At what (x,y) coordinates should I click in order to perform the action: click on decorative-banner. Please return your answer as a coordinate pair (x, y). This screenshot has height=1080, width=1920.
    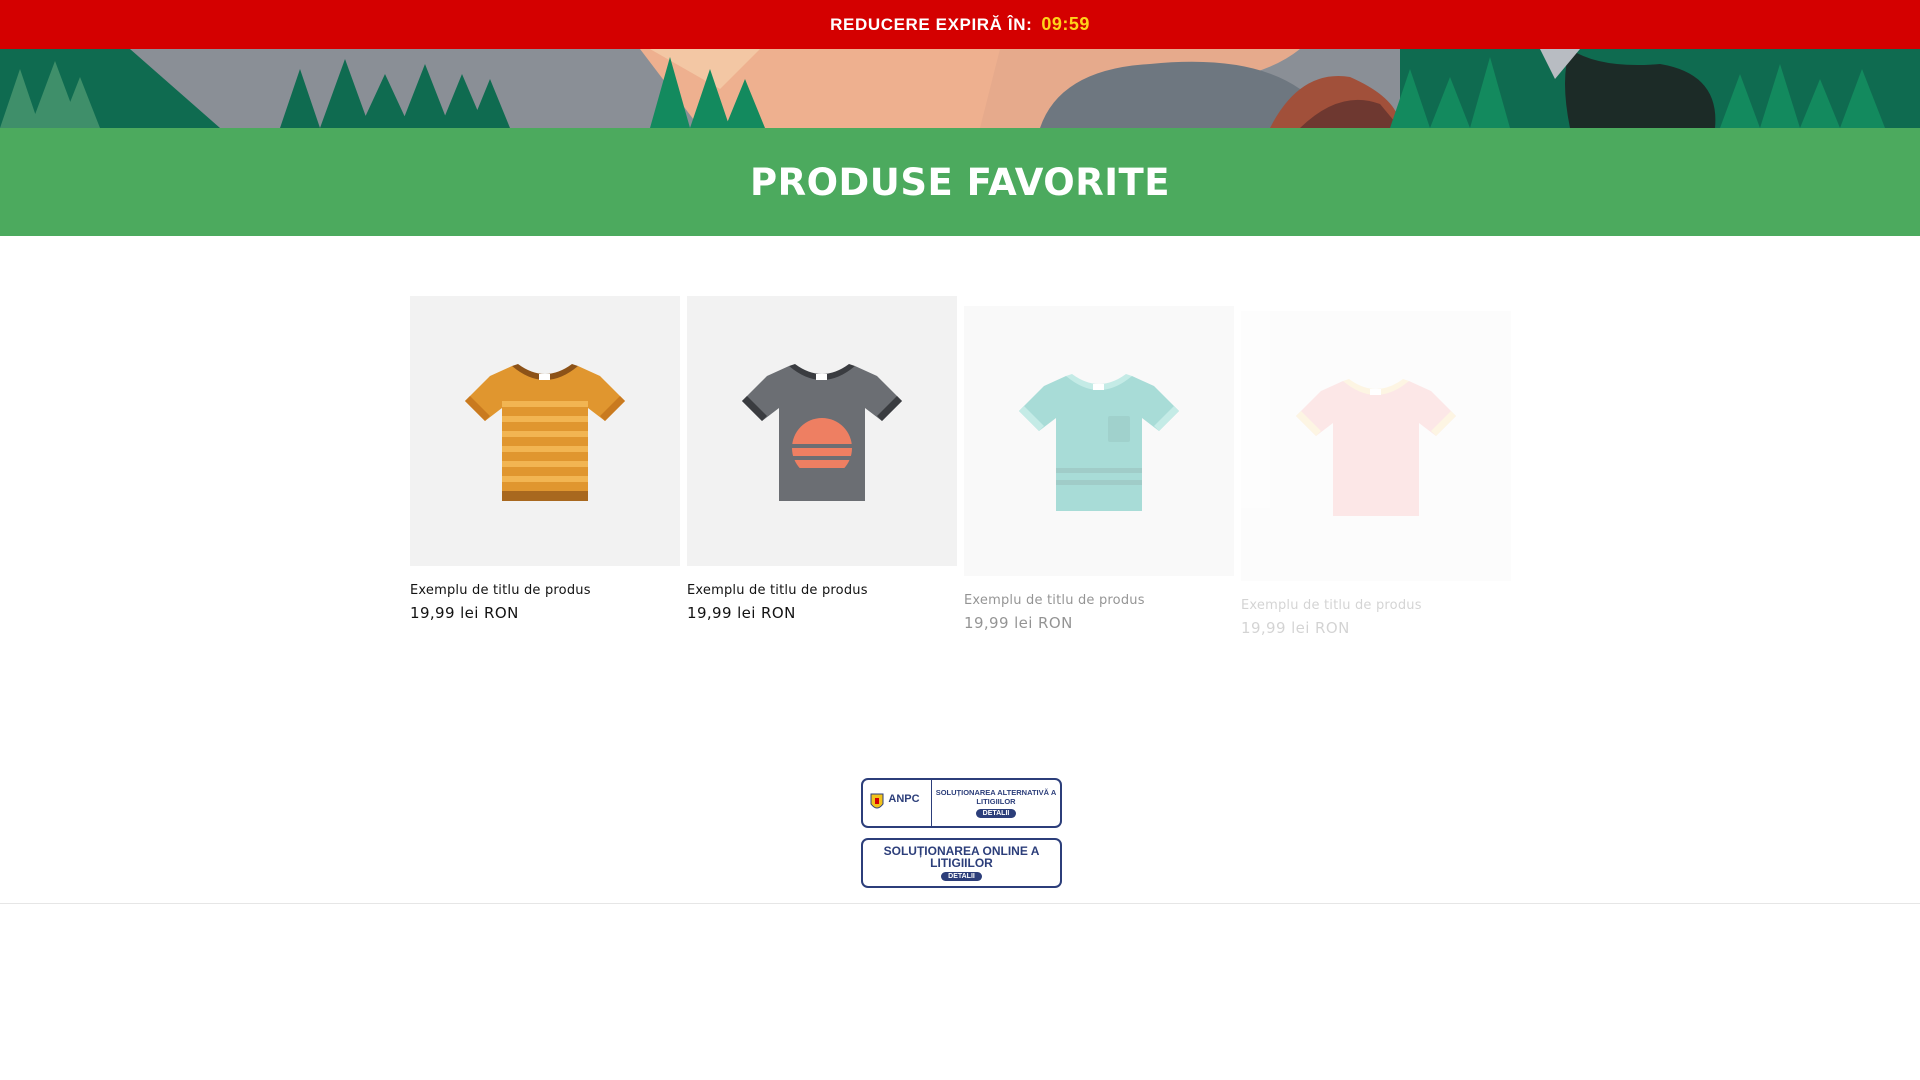
    Looking at the image, I should click on (960, 88).